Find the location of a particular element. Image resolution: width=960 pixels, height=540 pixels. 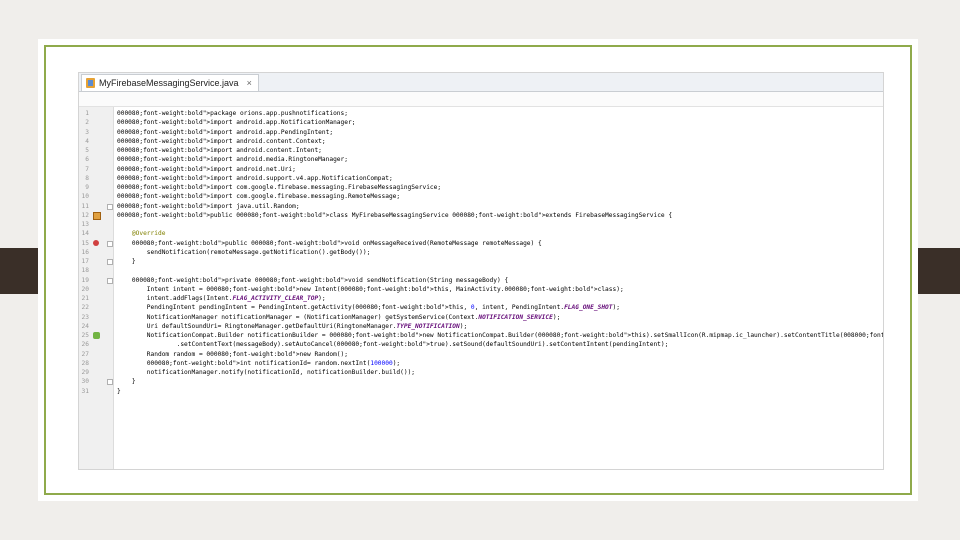

editor-breadcrumb-bar is located at coordinates (481, 99).